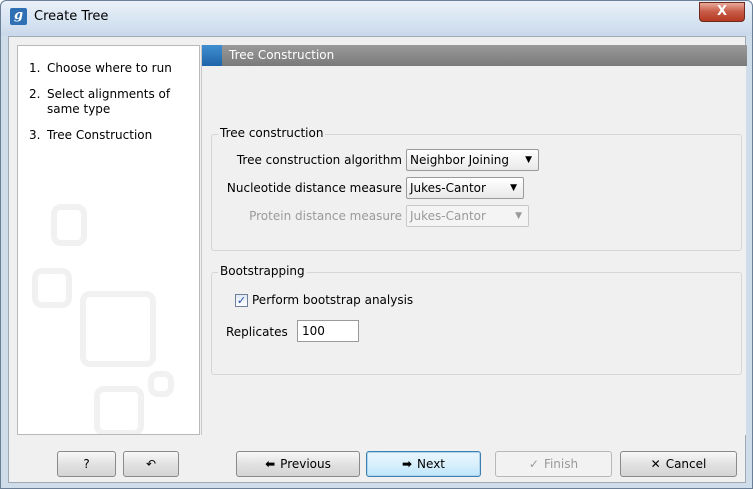 Image resolution: width=753 pixels, height=489 pixels. I want to click on algorithm-value: Neighbor Joining, so click(459, 160).